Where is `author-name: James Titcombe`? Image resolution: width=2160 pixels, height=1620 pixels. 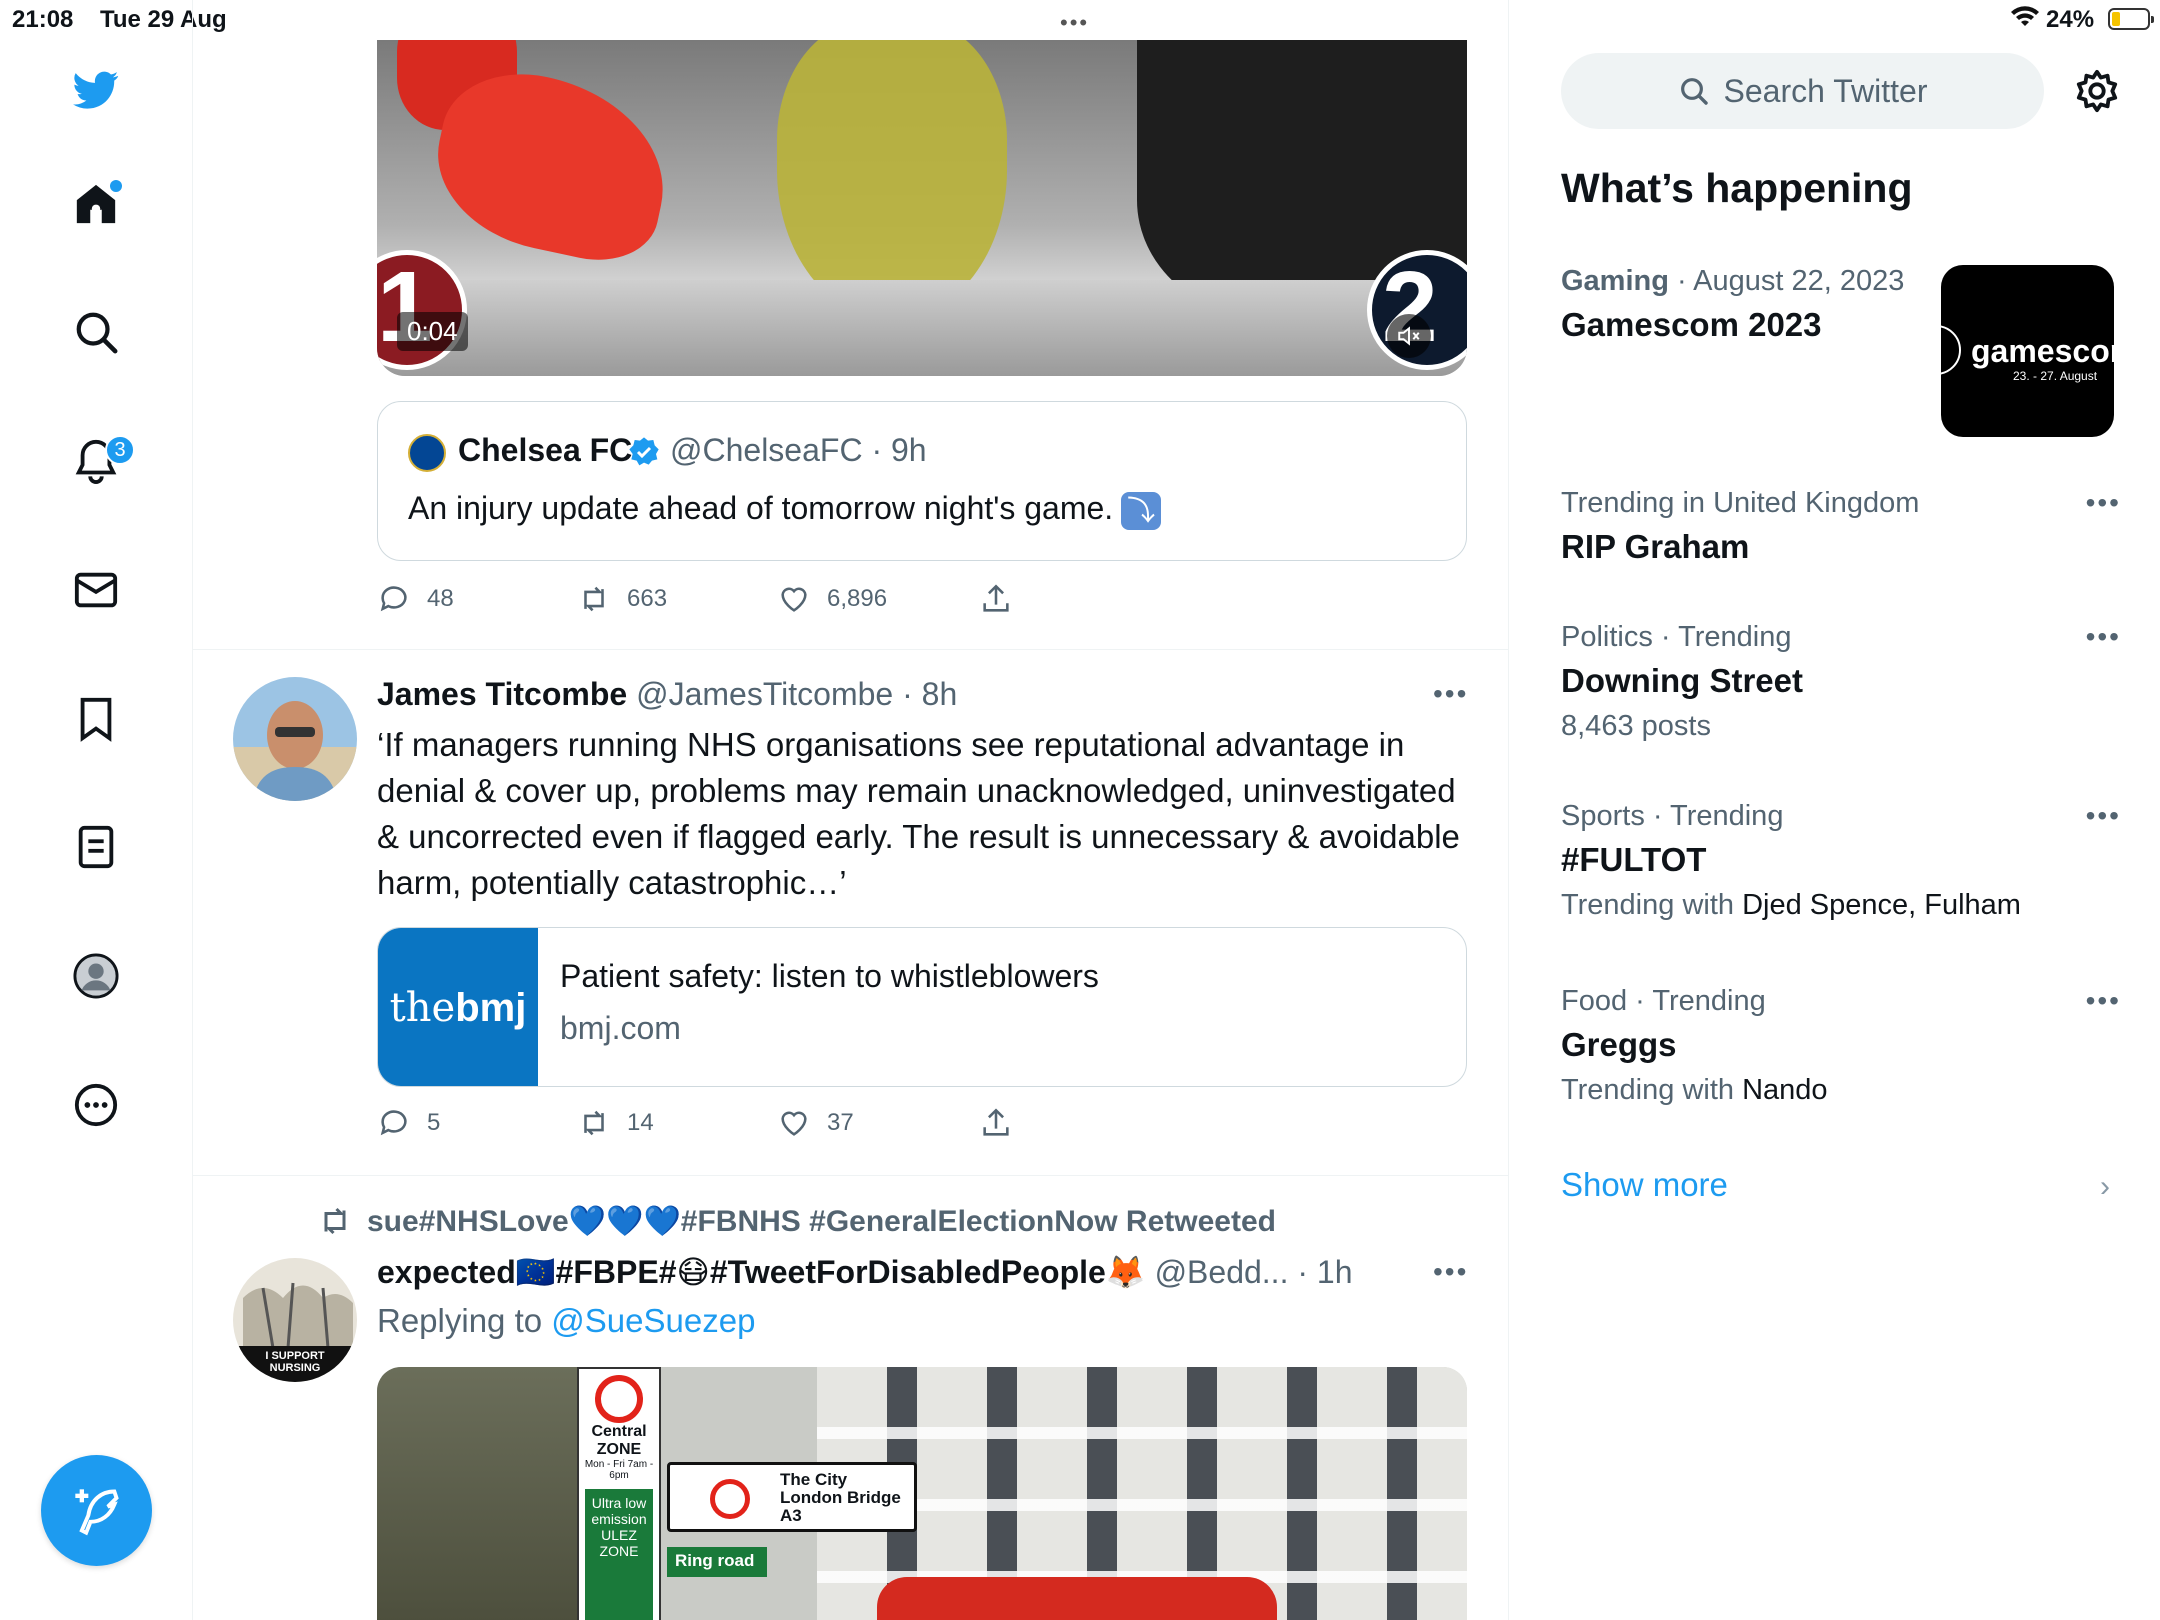
author-name: James Titcombe is located at coordinates (502, 694).